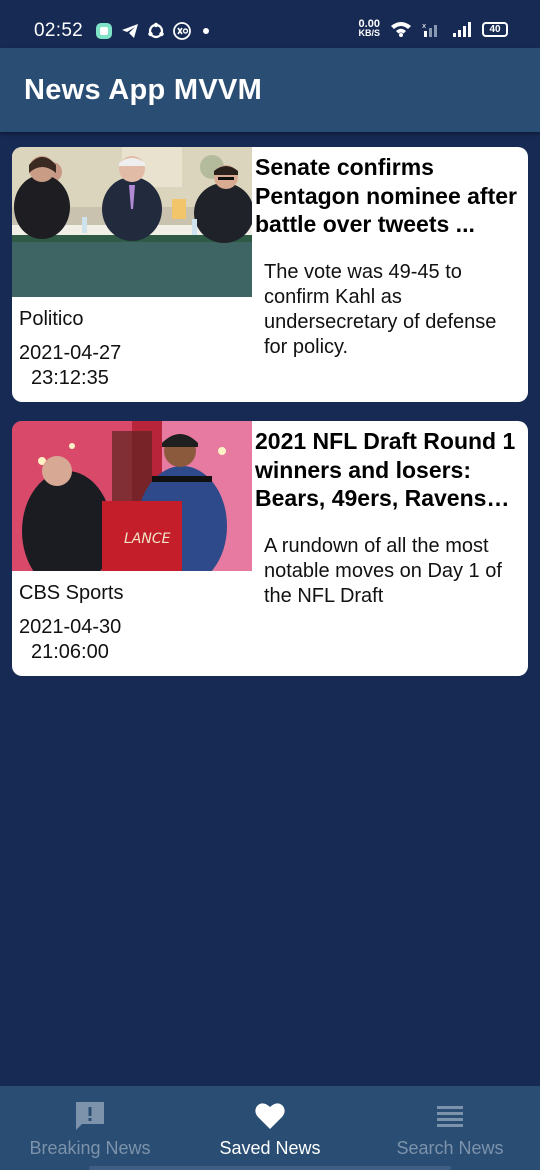 This screenshot has height=1170, width=540. I want to click on heart-icon, so click(270, 1116).